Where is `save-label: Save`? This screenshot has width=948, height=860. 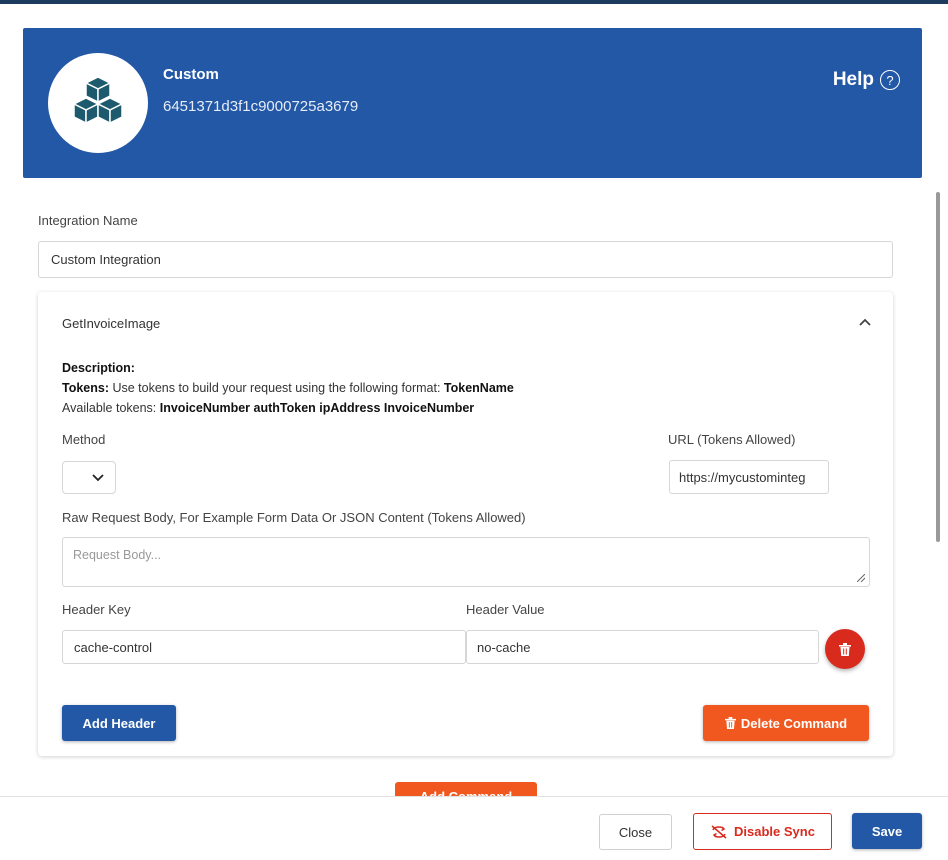
save-label: Save is located at coordinates (887, 831).